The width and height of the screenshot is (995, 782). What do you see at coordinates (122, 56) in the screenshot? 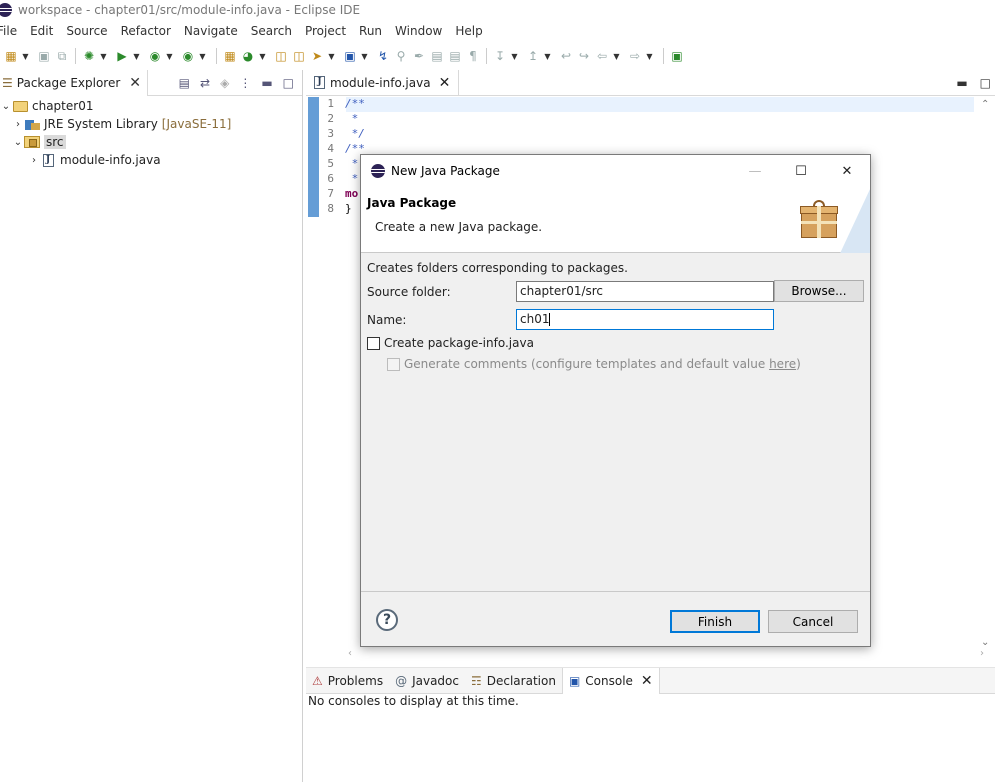
I see `run-icon: ▶` at bounding box center [122, 56].